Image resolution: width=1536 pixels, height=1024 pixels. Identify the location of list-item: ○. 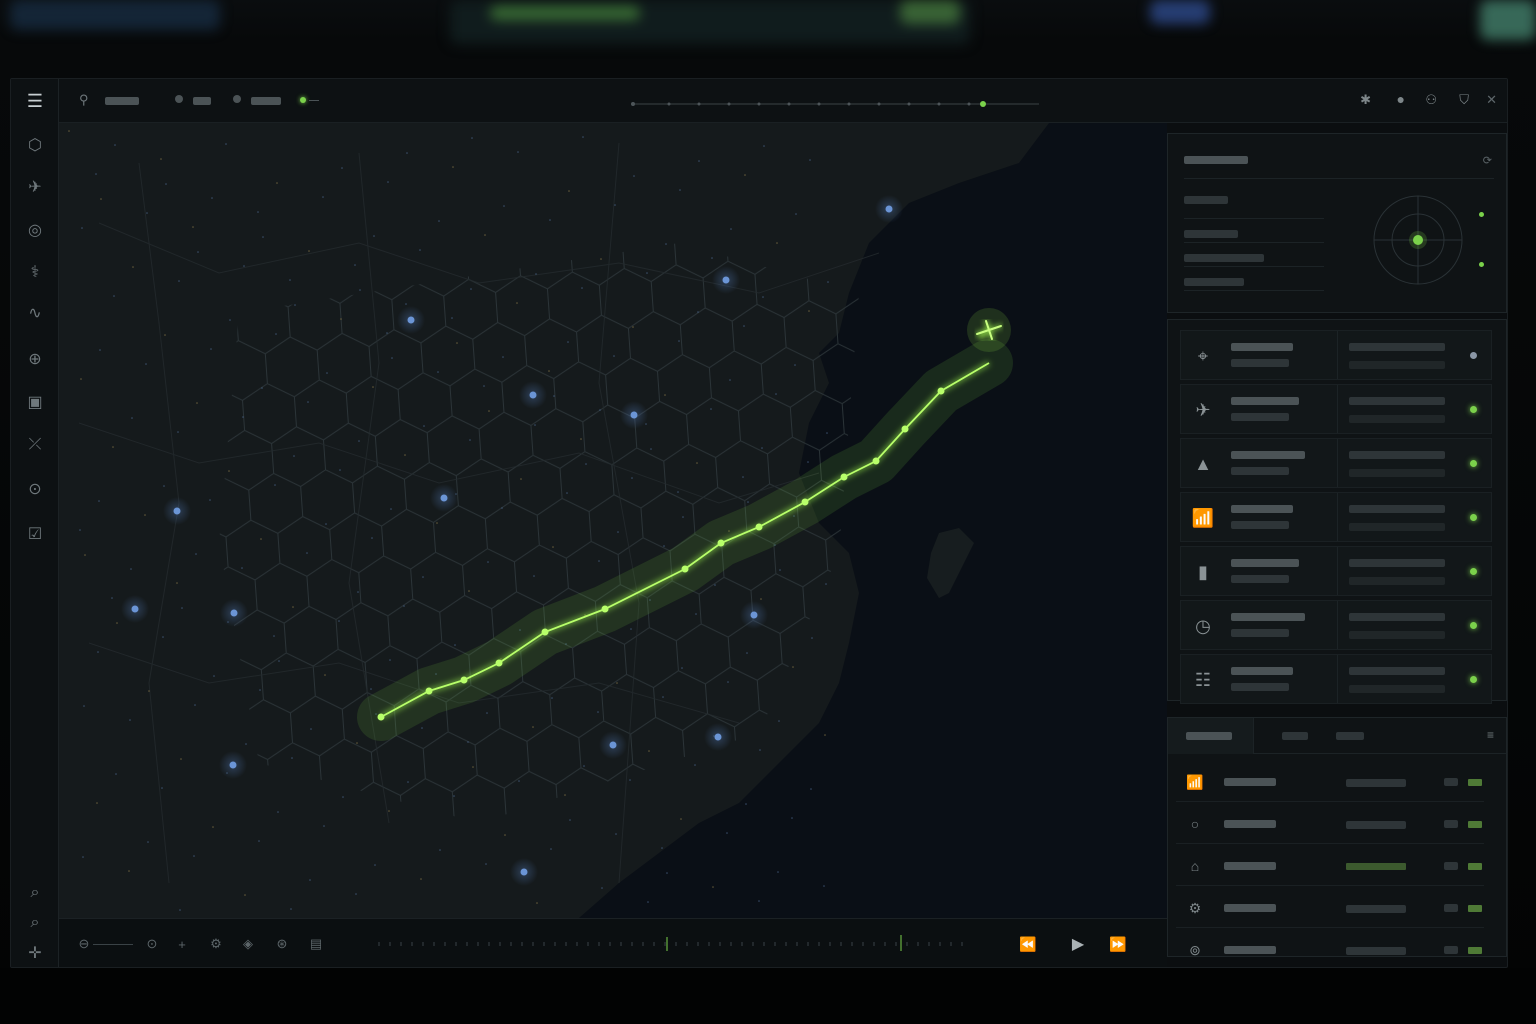
(1330, 824).